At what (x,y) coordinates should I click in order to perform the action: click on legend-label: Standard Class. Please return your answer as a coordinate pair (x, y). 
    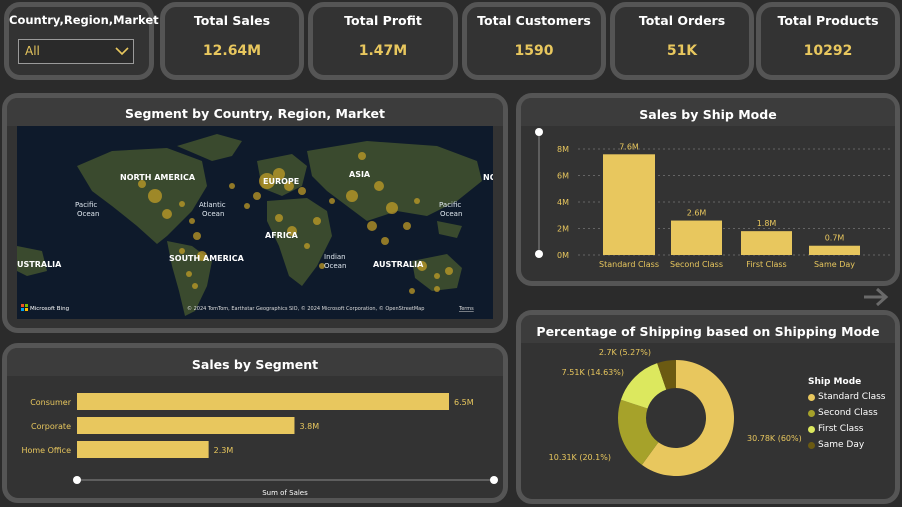
    Looking at the image, I should click on (852, 397).